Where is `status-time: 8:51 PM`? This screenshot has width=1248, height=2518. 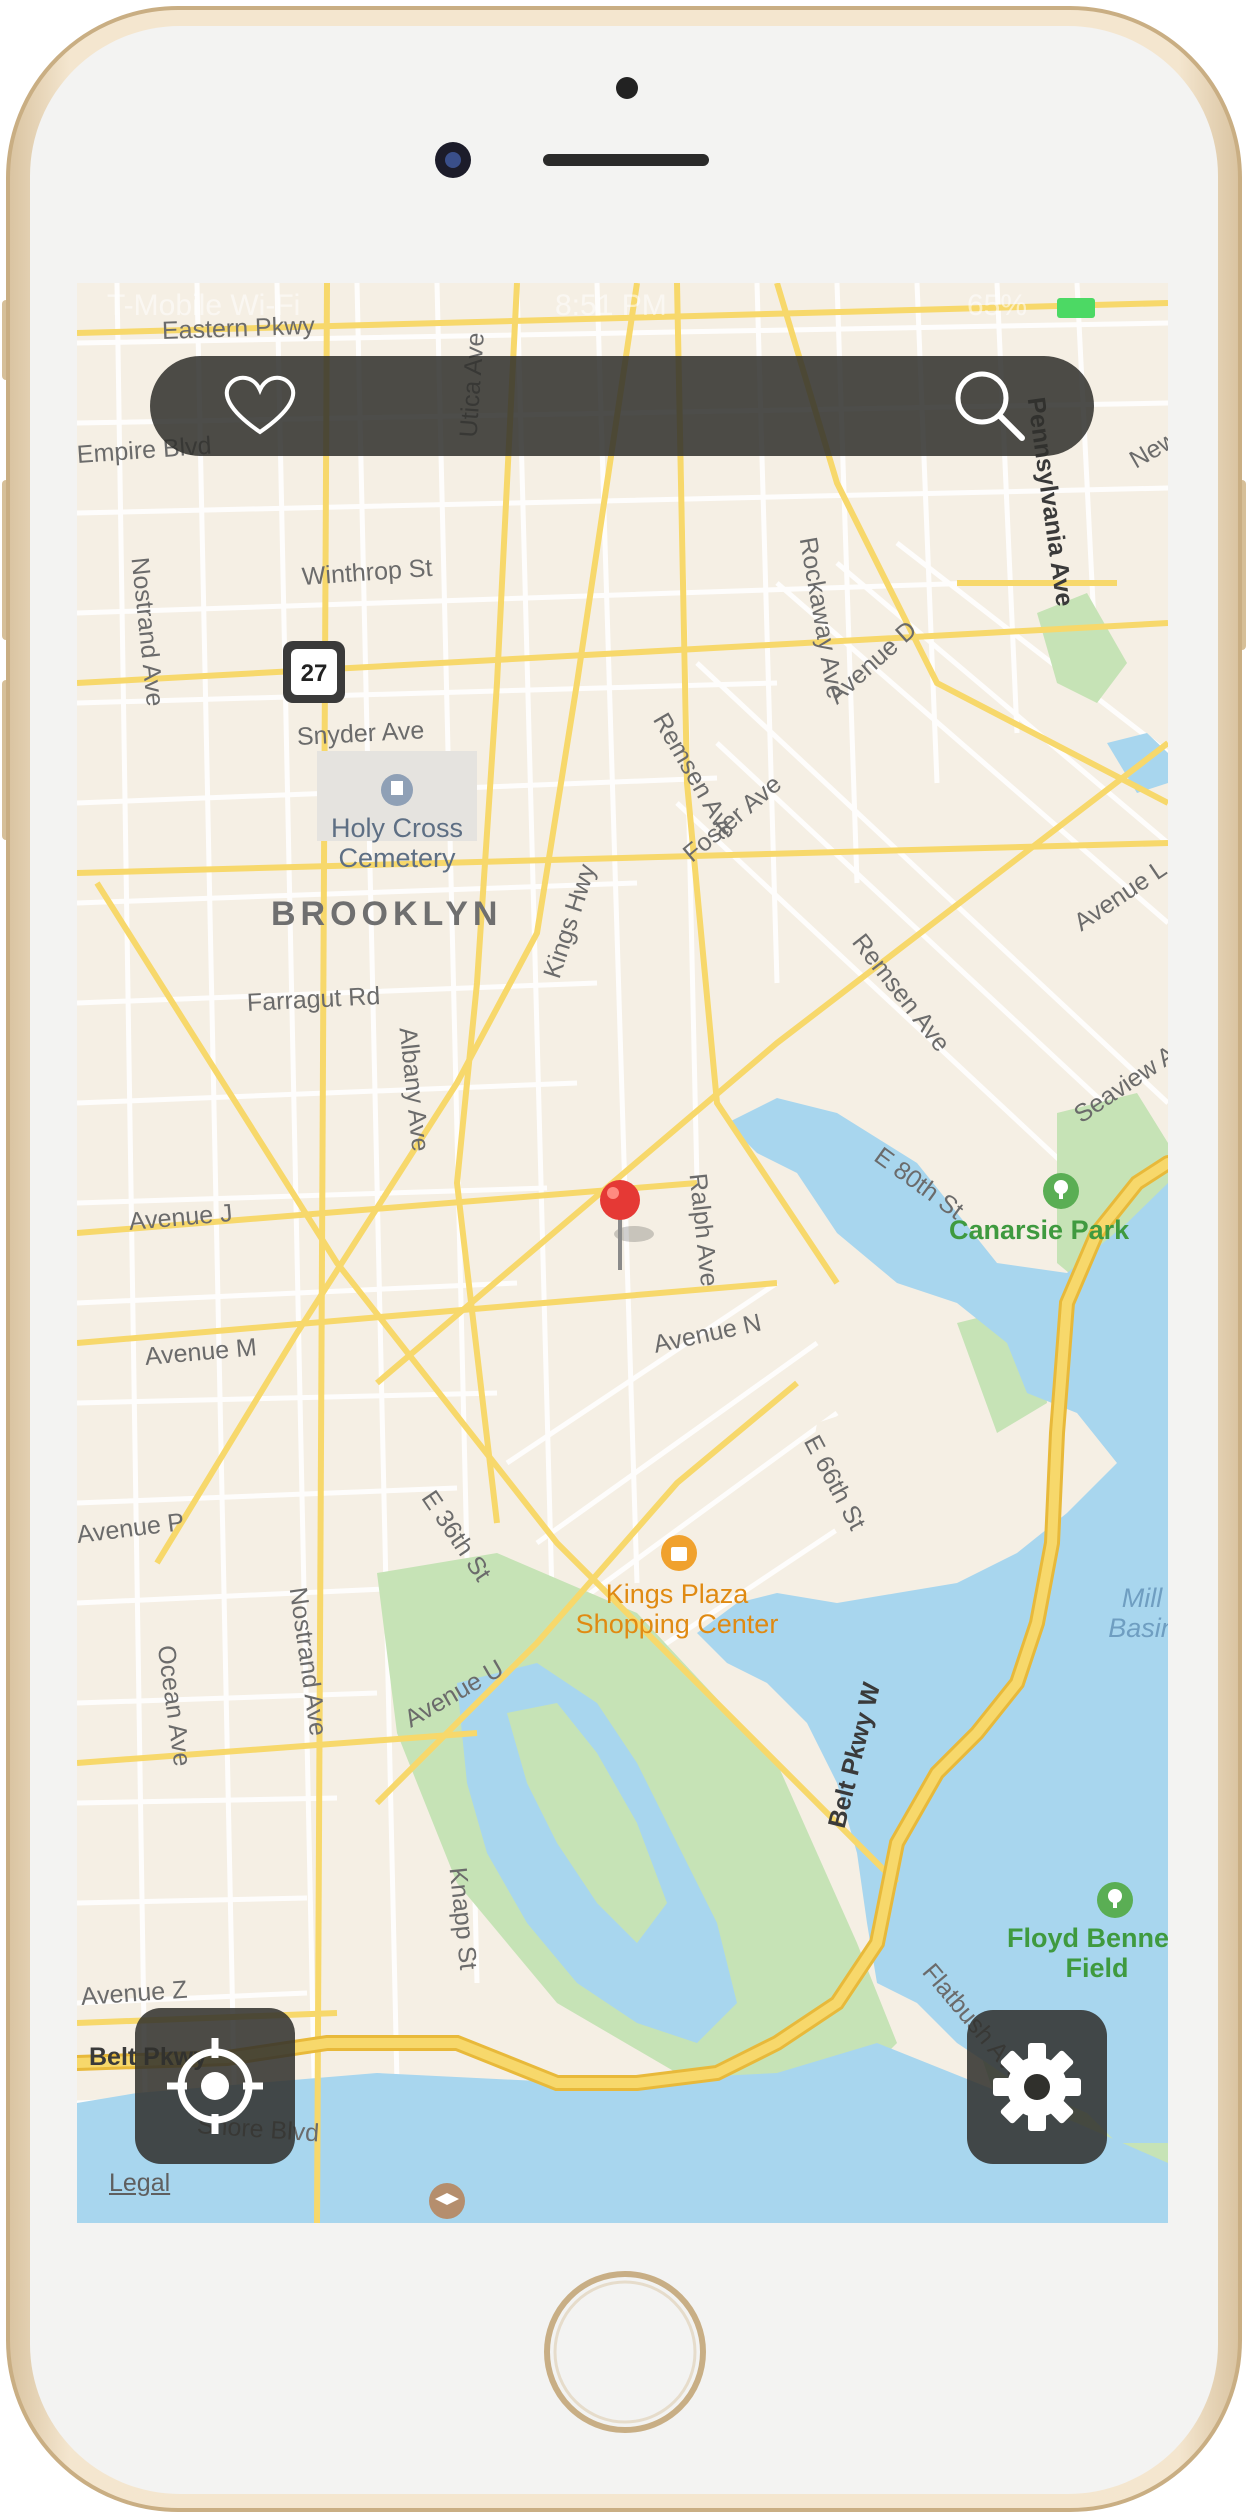
status-time: 8:51 PM is located at coordinates (611, 305).